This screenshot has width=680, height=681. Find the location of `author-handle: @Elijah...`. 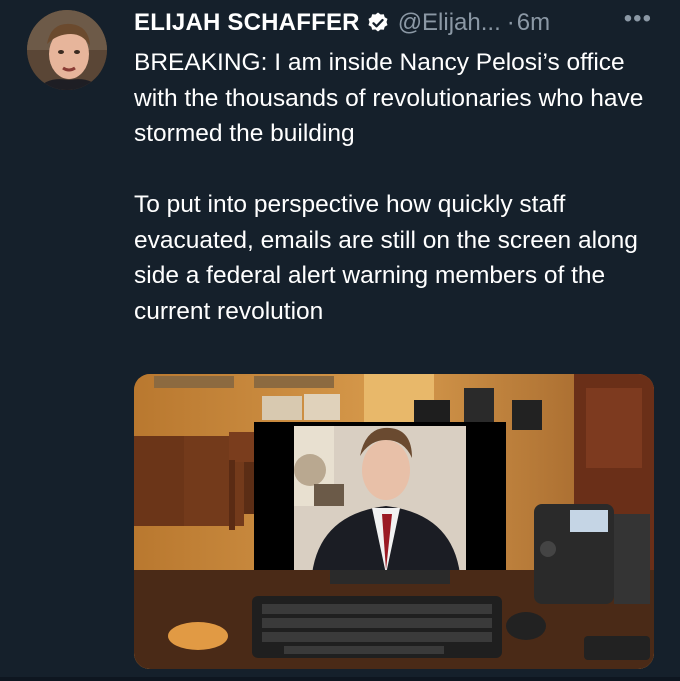

author-handle: @Elijah... is located at coordinates (449, 23).